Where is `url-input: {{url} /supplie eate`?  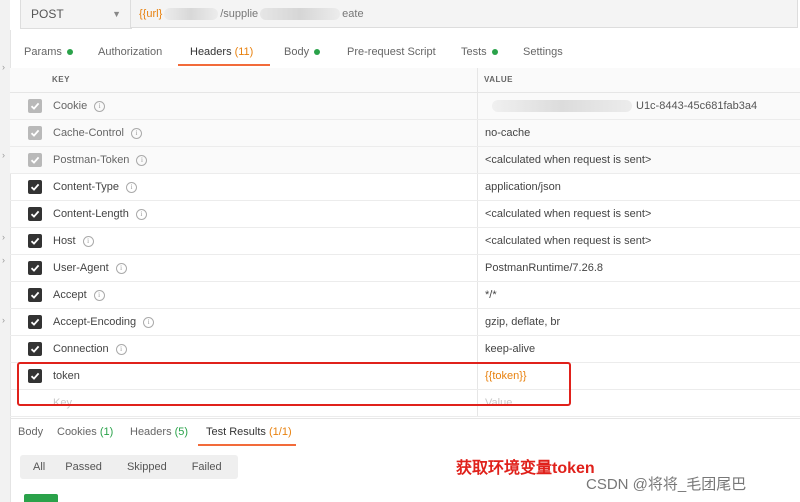
url-input: {{url} /supplie eate is located at coordinates (464, 14).